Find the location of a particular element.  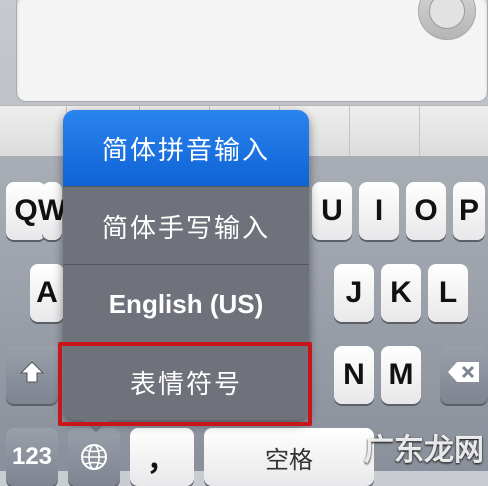

space-key: 空格 is located at coordinates (289, 457).